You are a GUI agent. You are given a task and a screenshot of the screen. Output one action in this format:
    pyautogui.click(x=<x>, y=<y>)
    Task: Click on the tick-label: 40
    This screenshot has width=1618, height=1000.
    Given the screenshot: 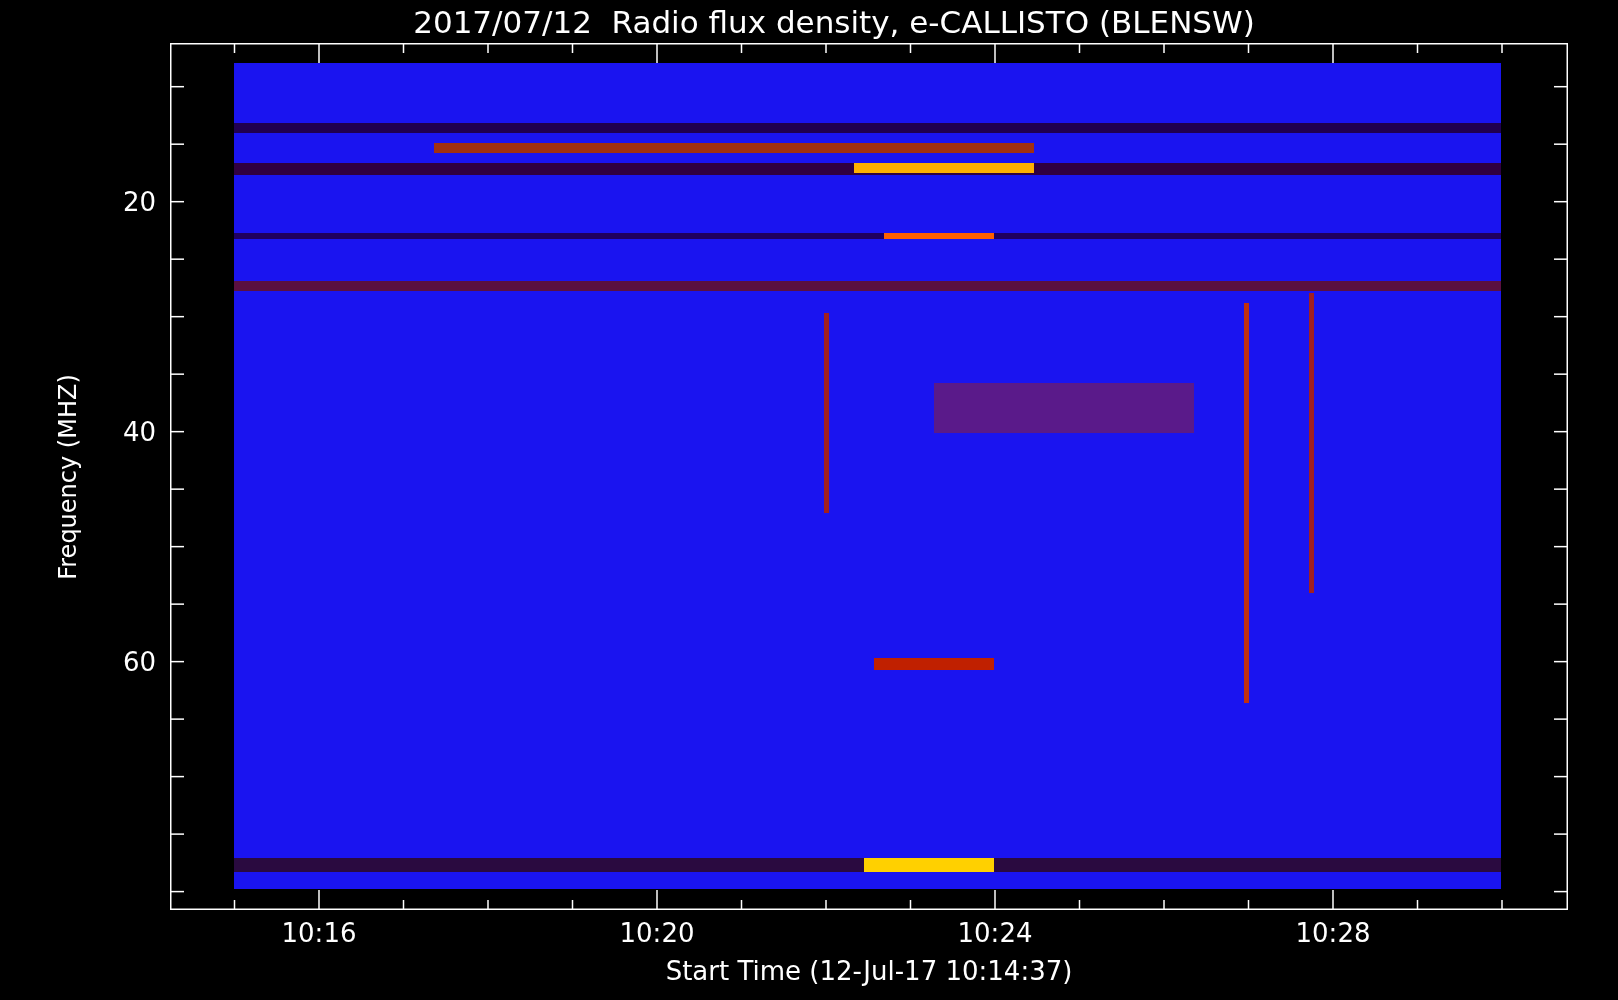 What is the action you would take?
    pyautogui.click(x=139, y=431)
    